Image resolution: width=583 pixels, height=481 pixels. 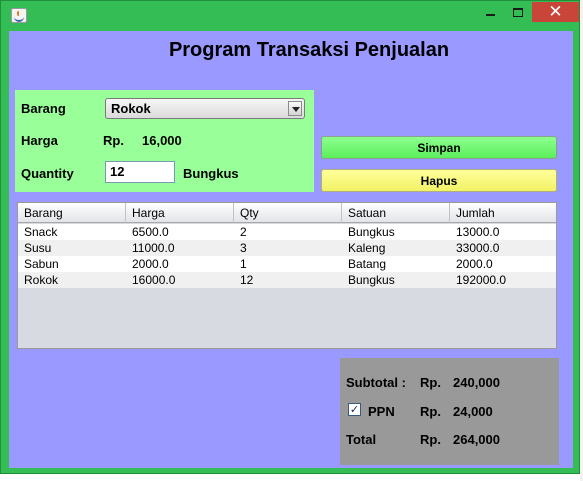 What do you see at coordinates (430, 411) in the screenshot?
I see `ppn-currency: Rp.` at bounding box center [430, 411].